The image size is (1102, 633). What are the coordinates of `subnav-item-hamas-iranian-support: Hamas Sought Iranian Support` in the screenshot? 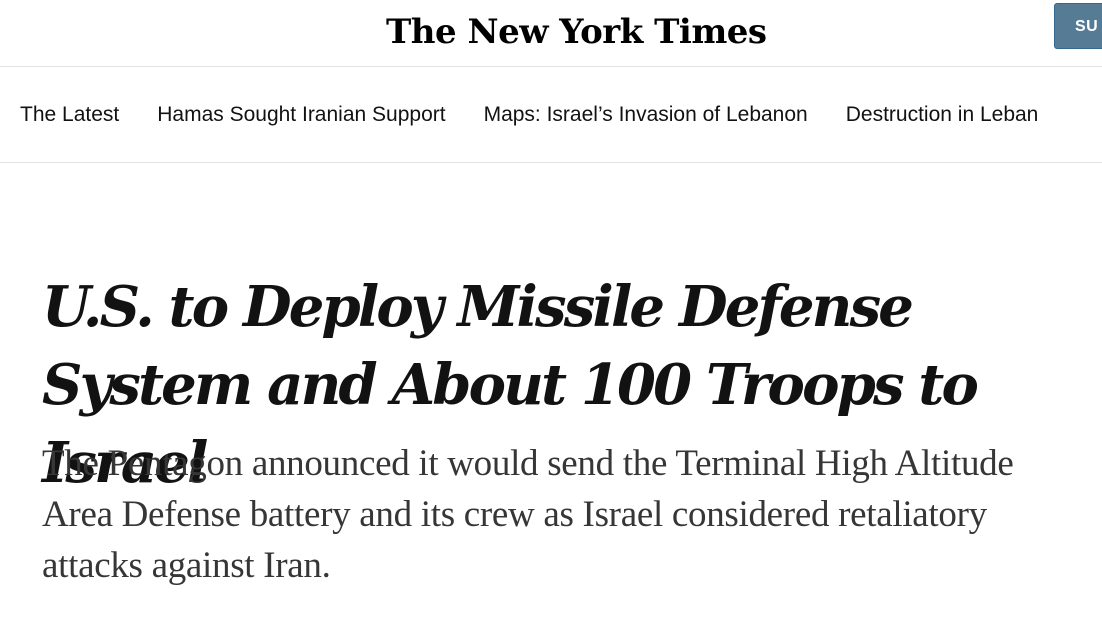 It's located at (301, 115).